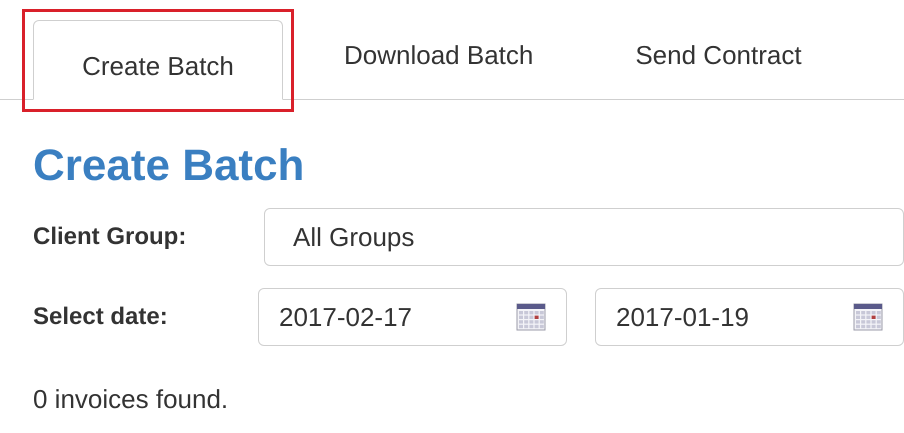  I want to click on tab: Send Contract, so click(718, 60).